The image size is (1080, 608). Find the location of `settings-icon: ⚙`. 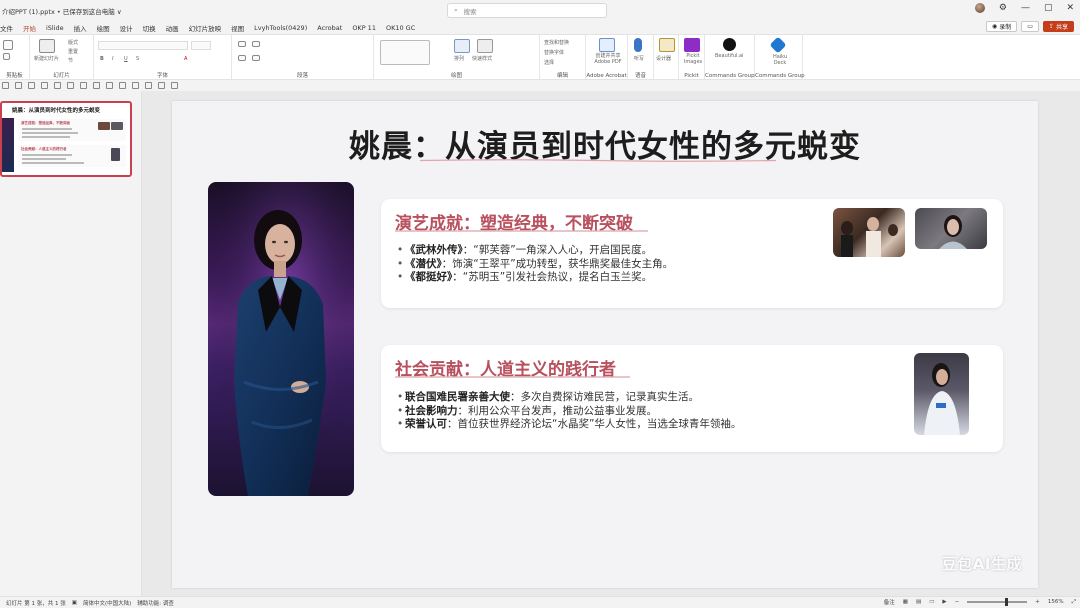

settings-icon: ⚙ is located at coordinates (1003, 8).